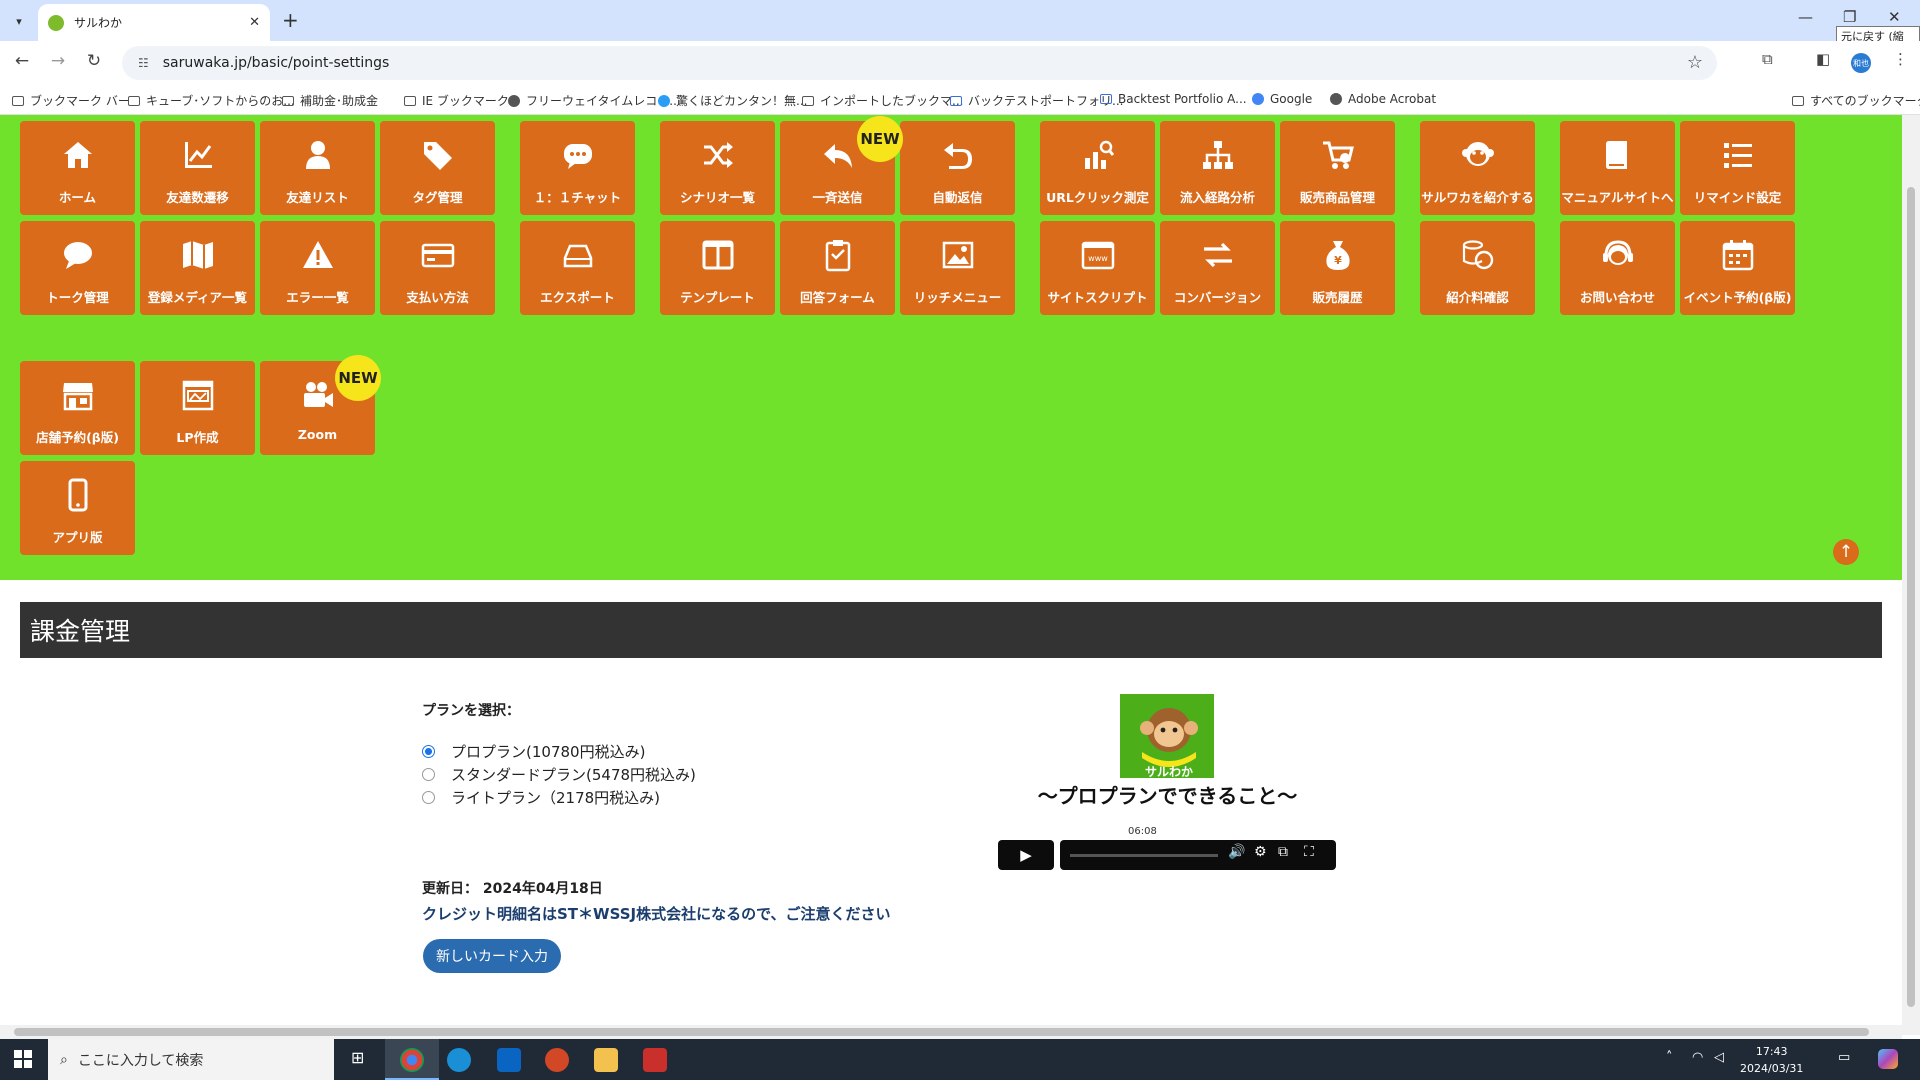 Image resolution: width=1920 pixels, height=1080 pixels. What do you see at coordinates (541, 797) in the screenshot?
I see `plan-option-light: ライトプラン（2178円税込み)` at bounding box center [541, 797].